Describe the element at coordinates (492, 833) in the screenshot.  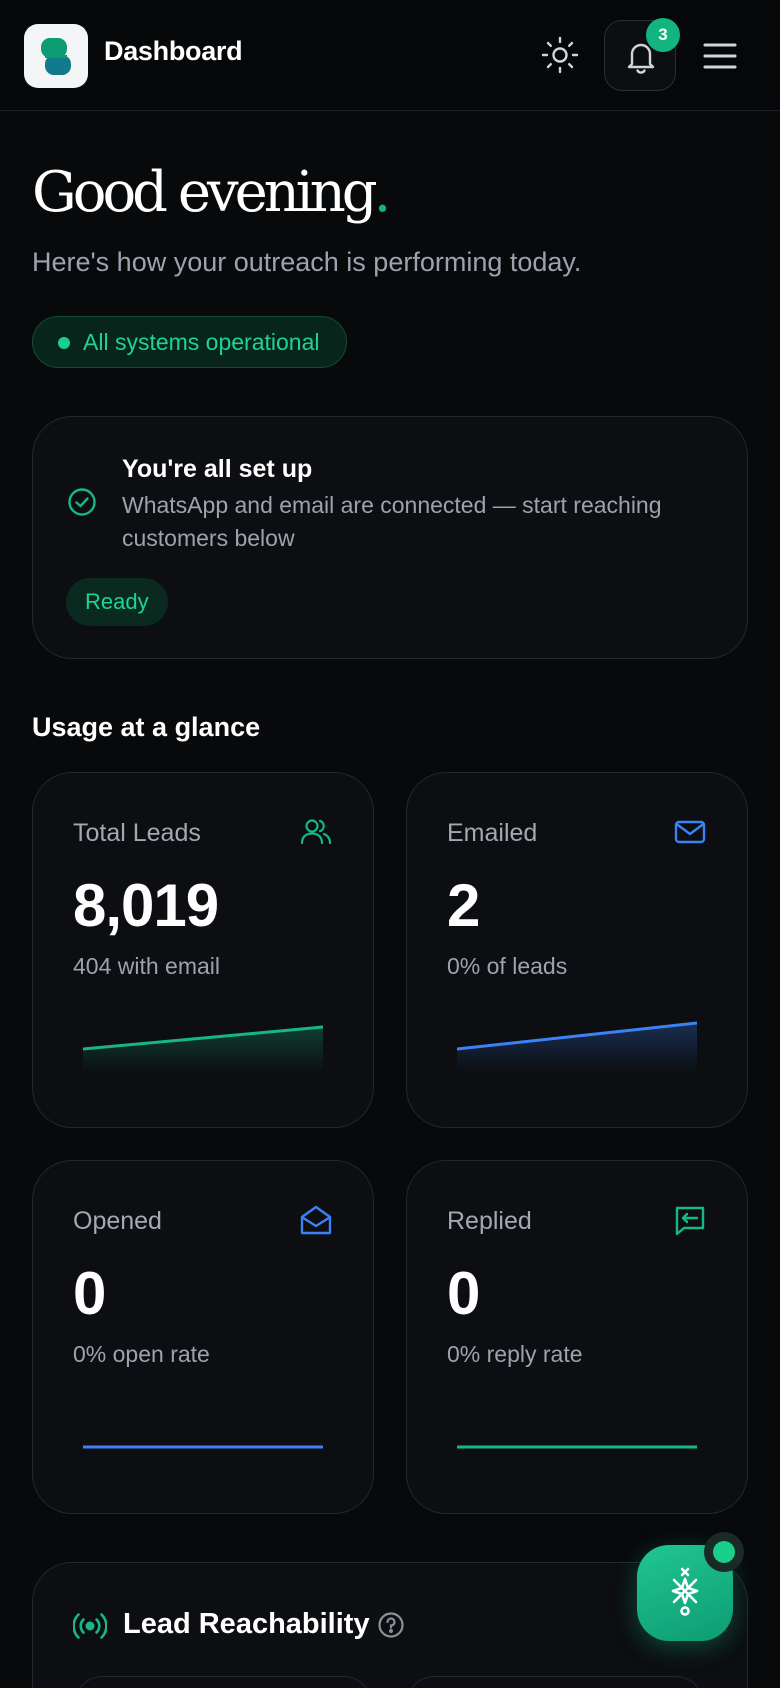
I see `stat-label: Emailed` at that location.